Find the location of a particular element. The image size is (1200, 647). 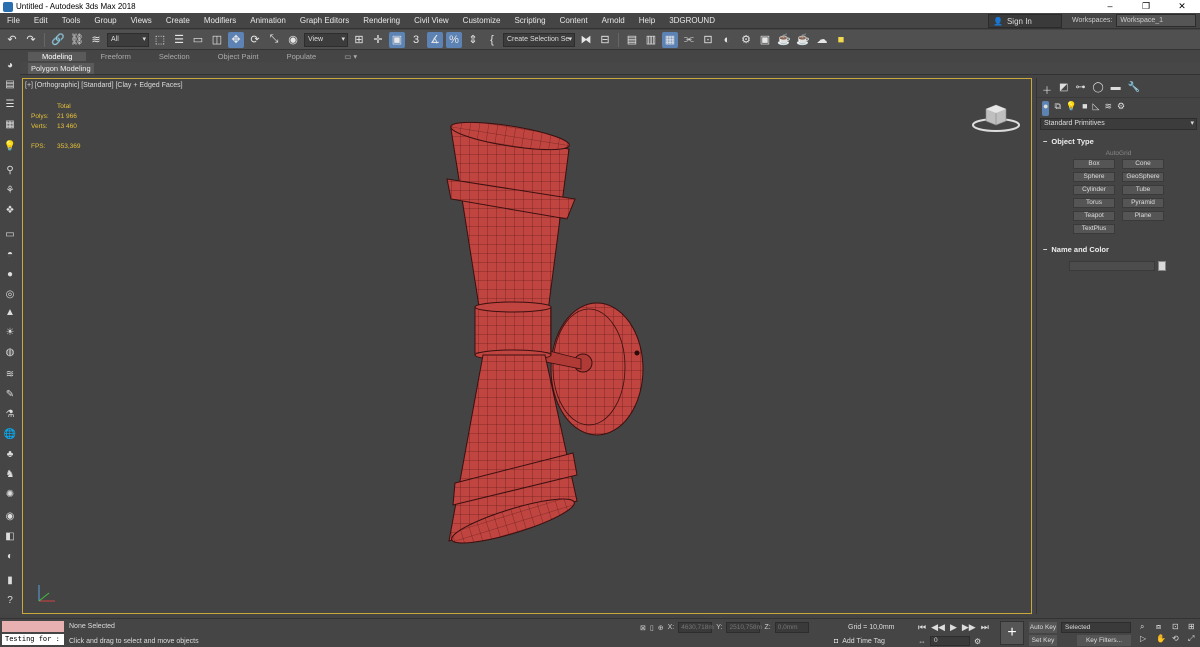

render-icon: ◧ is located at coordinates (10, 536).